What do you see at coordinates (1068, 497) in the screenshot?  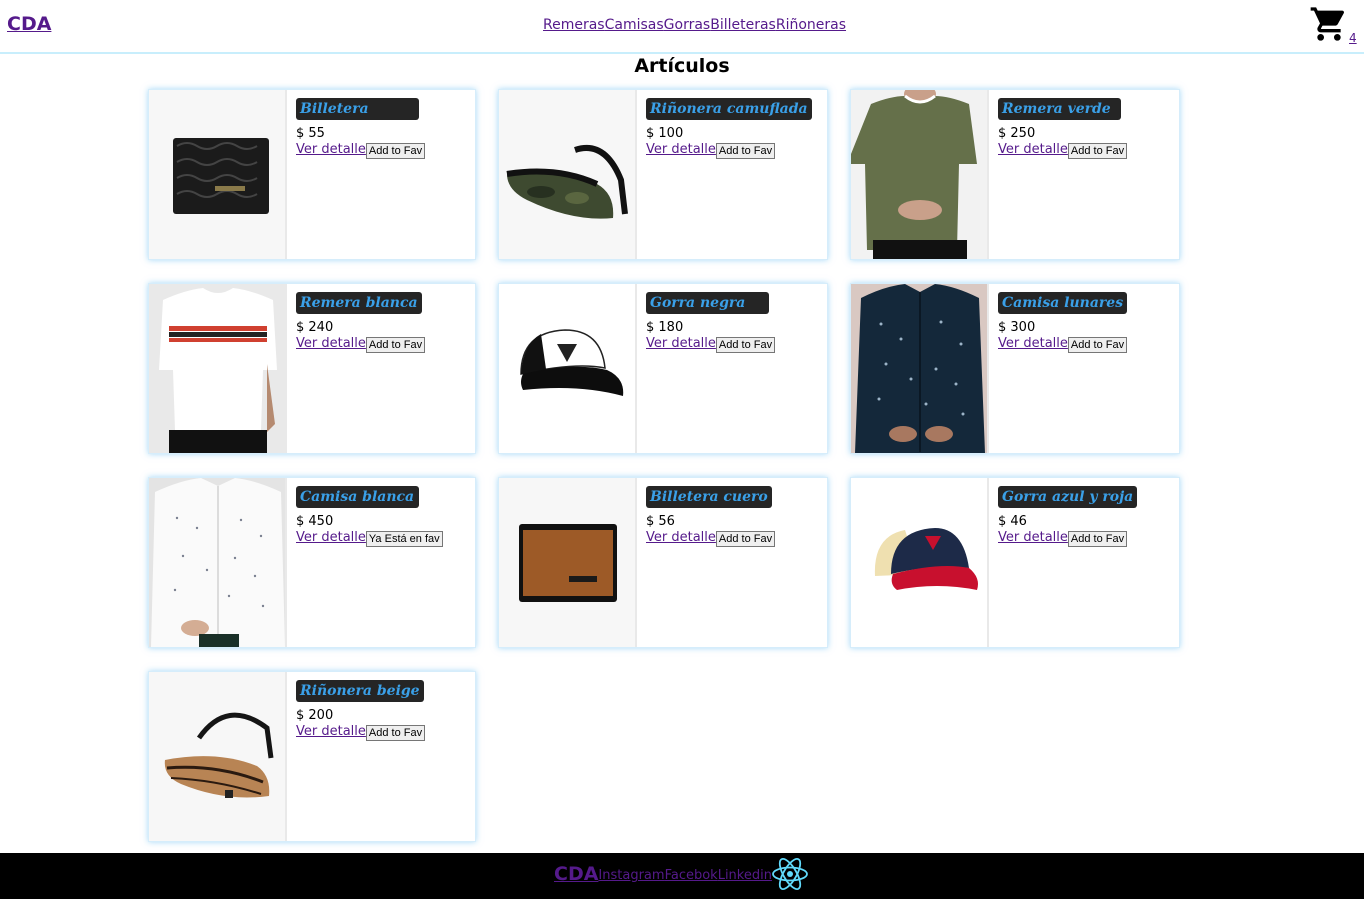 I see `product-name: Gorra azul y roja` at bounding box center [1068, 497].